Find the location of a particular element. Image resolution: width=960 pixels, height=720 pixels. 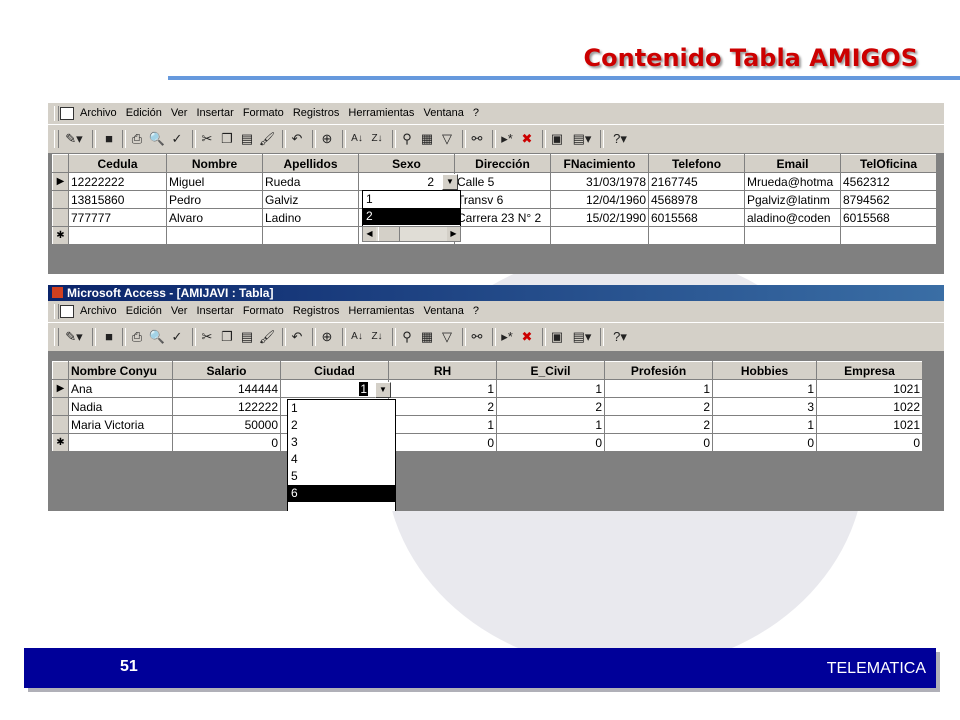

table-cell: Ana is located at coordinates (120, 388).